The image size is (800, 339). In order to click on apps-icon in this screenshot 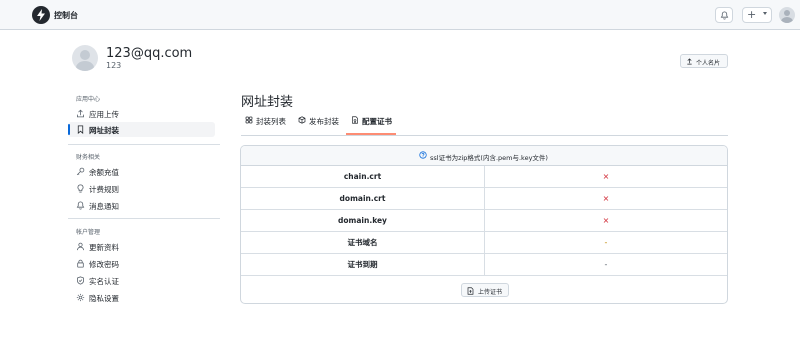, I will do `click(249, 120)`.